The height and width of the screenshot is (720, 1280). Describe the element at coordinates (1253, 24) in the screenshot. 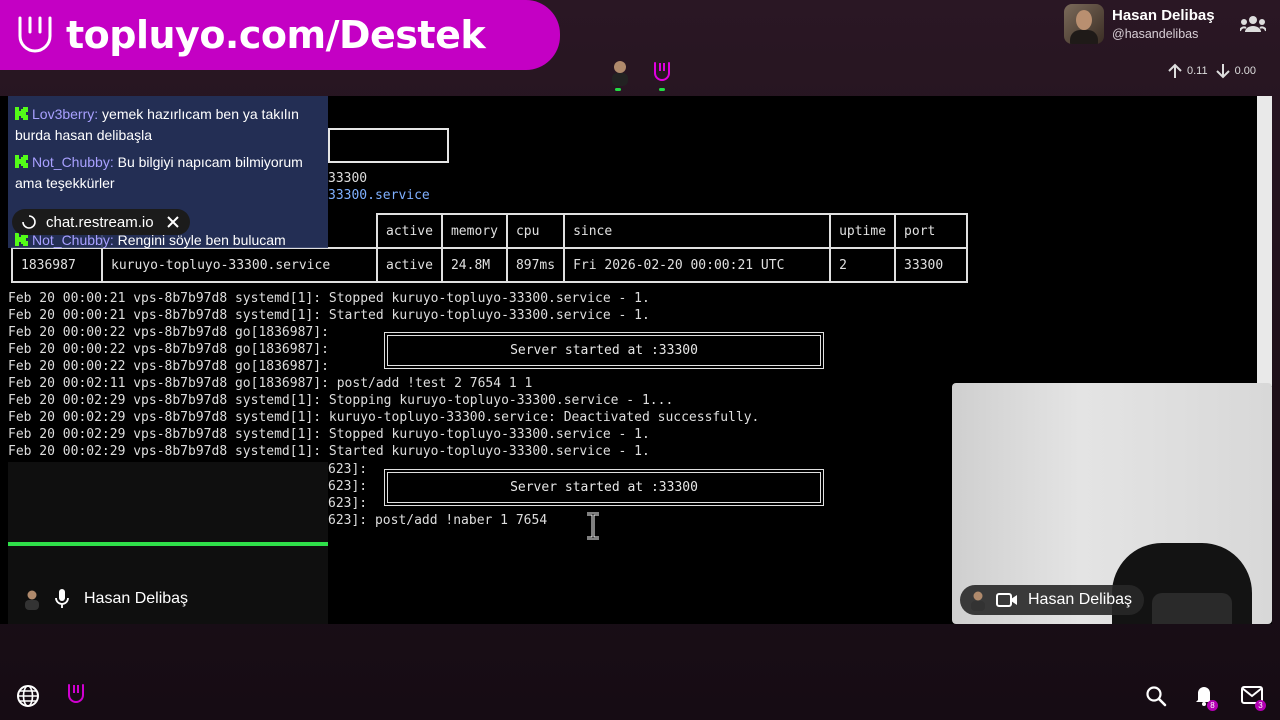

I see `users-icon` at that location.